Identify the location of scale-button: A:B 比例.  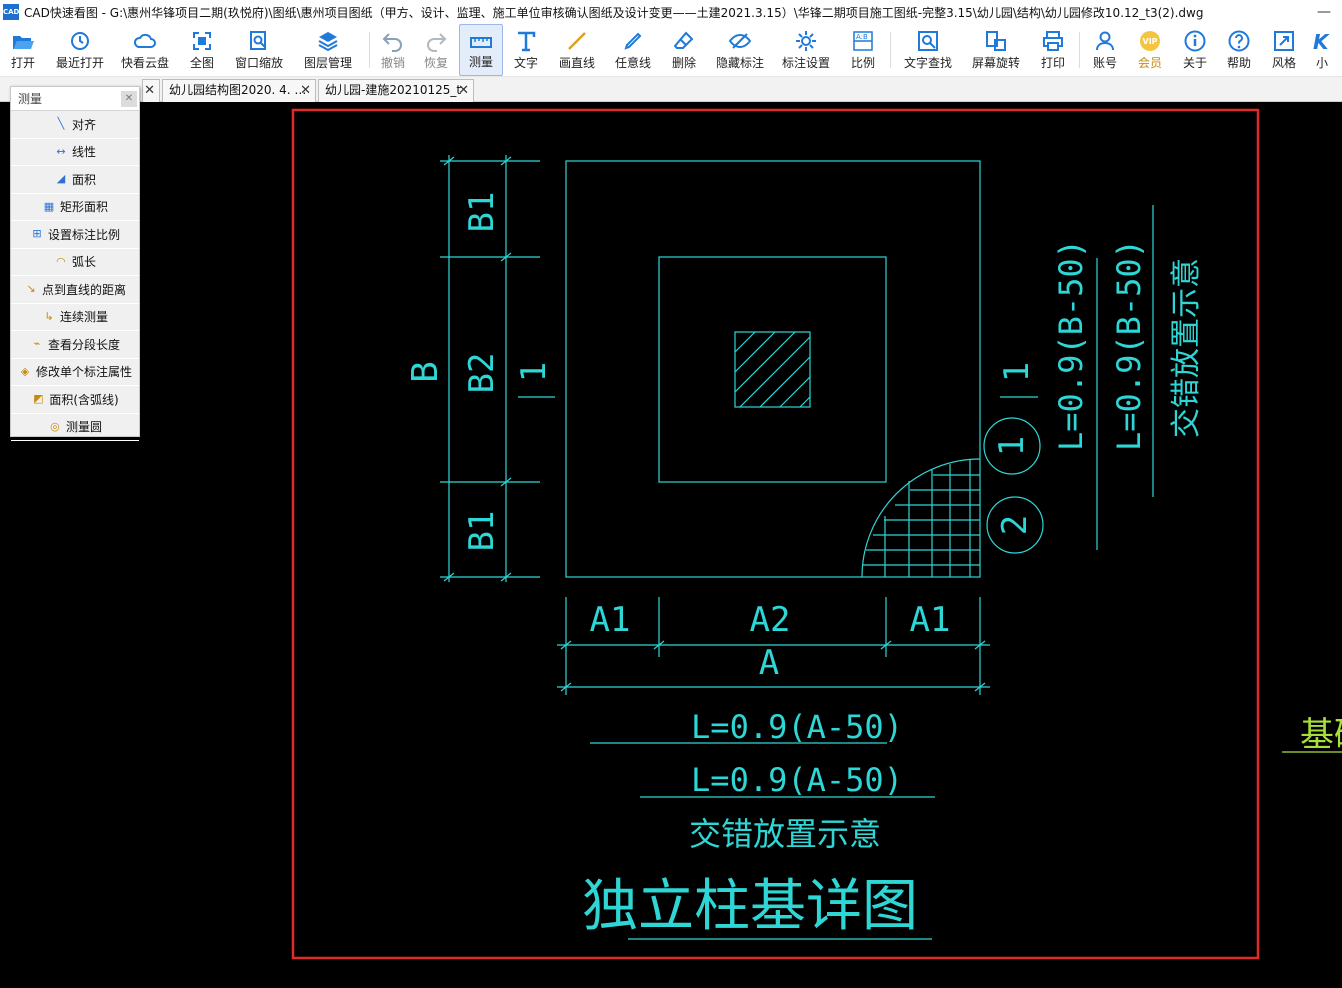
(863, 50).